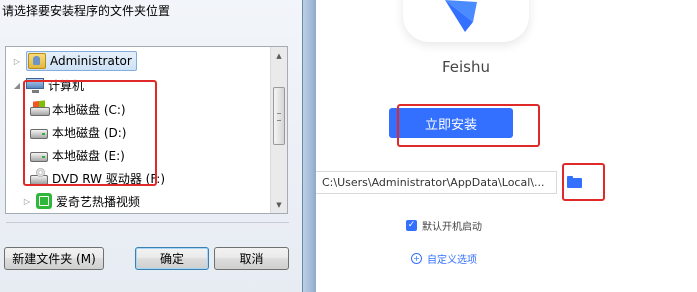 The image size is (697, 292). Describe the element at coordinates (35, 85) in the screenshot. I see `computer-icon` at that location.